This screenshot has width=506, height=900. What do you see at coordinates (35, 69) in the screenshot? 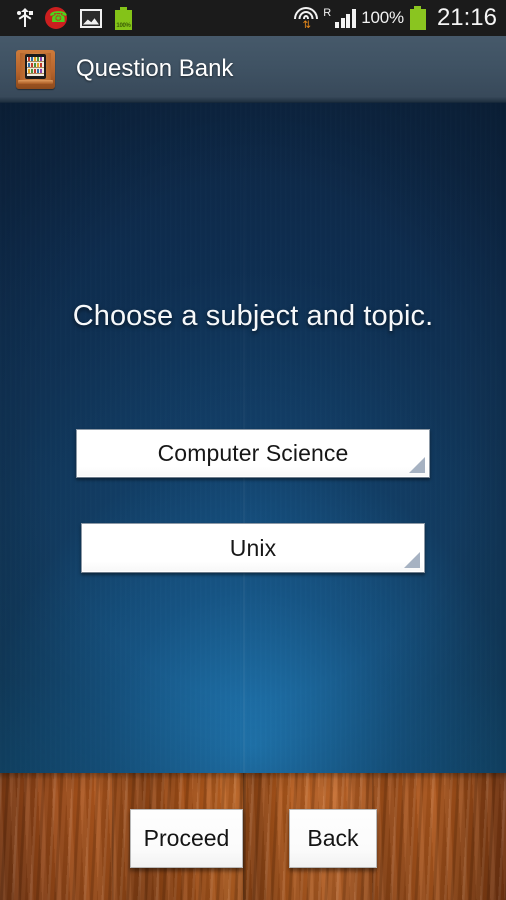
I see `question-bank-app-icon` at bounding box center [35, 69].